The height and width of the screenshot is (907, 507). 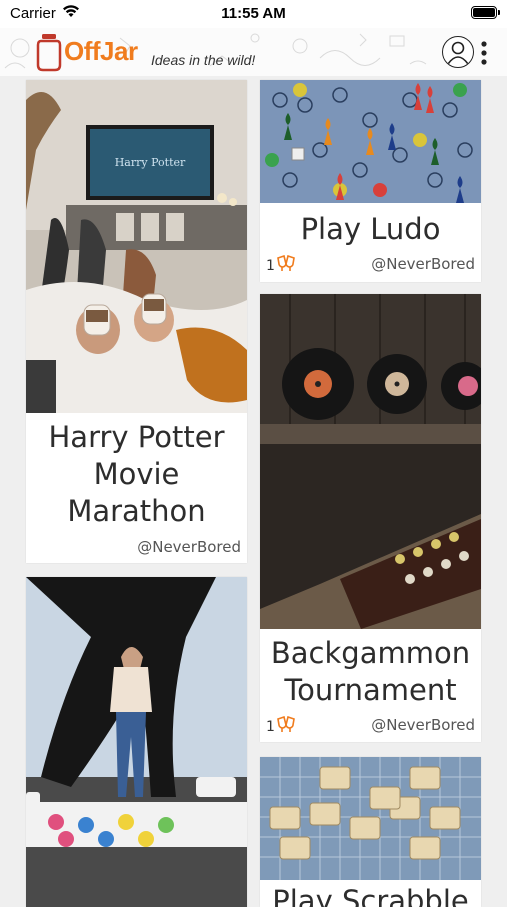 I want to click on app-tagline: Ideas in the wild!, so click(x=203, y=60).